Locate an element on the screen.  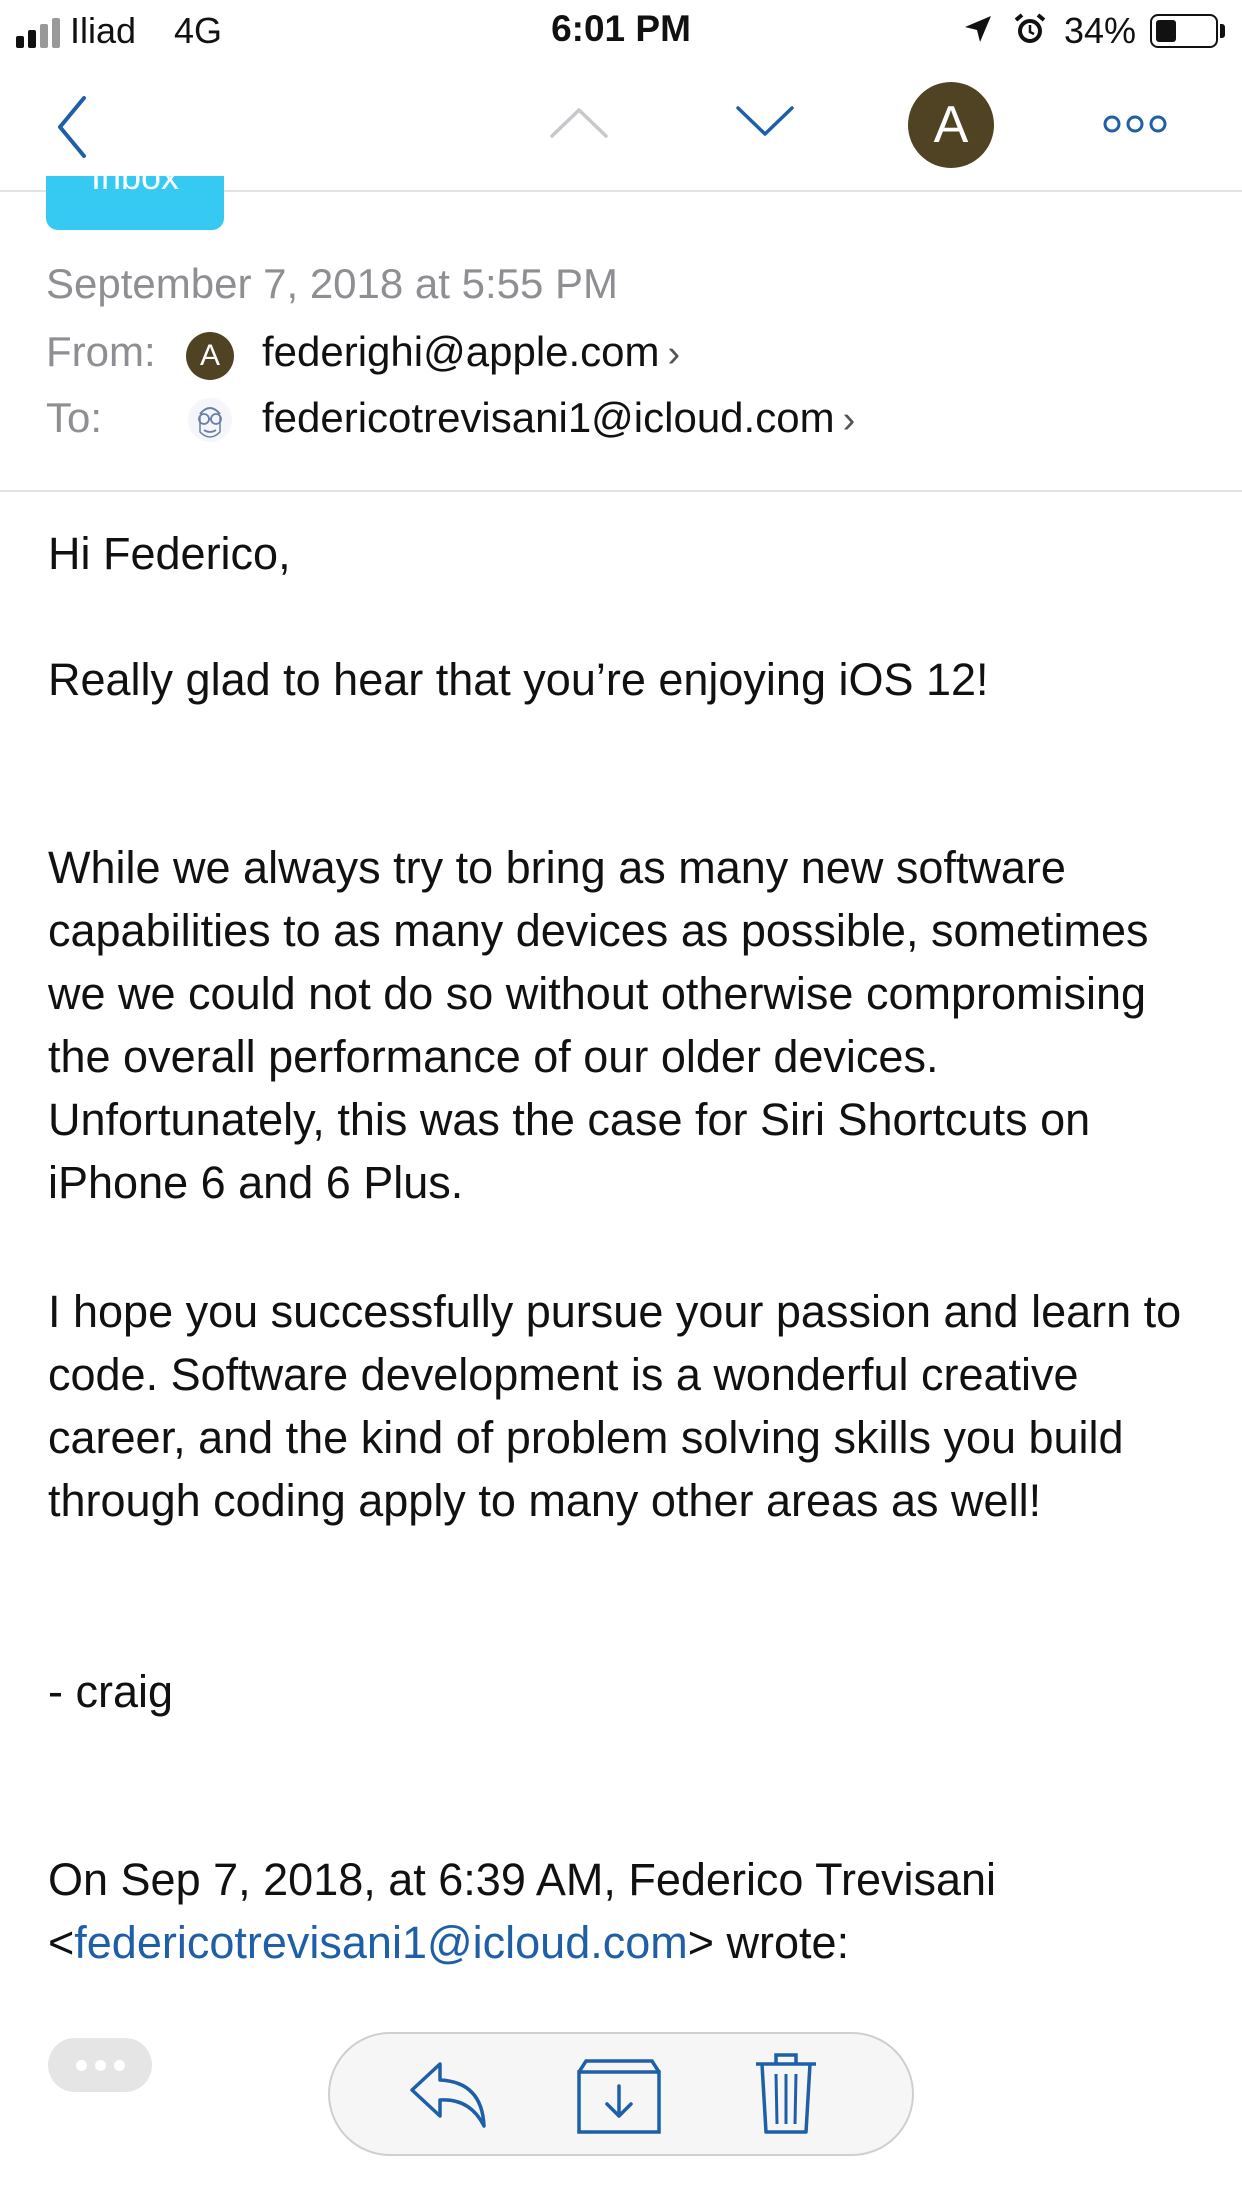
alarm-icon is located at coordinates (1030, 28).